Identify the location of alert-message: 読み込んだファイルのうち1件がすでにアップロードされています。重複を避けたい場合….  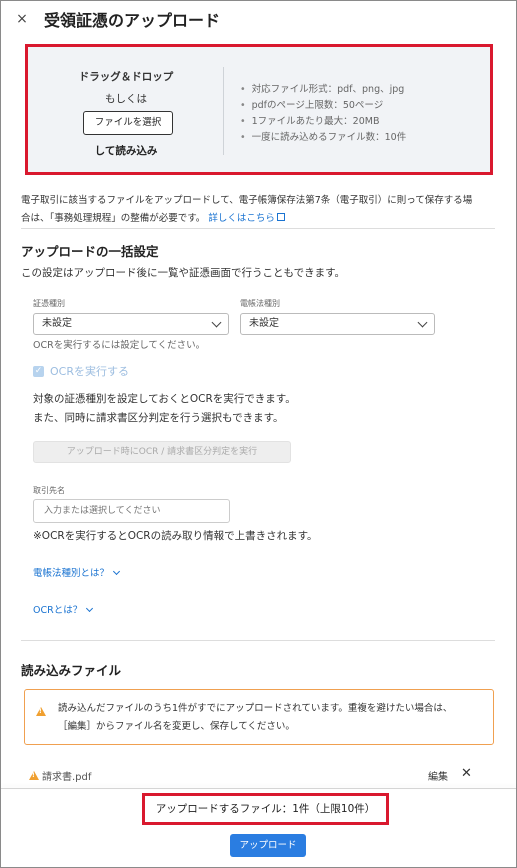
(273, 718).